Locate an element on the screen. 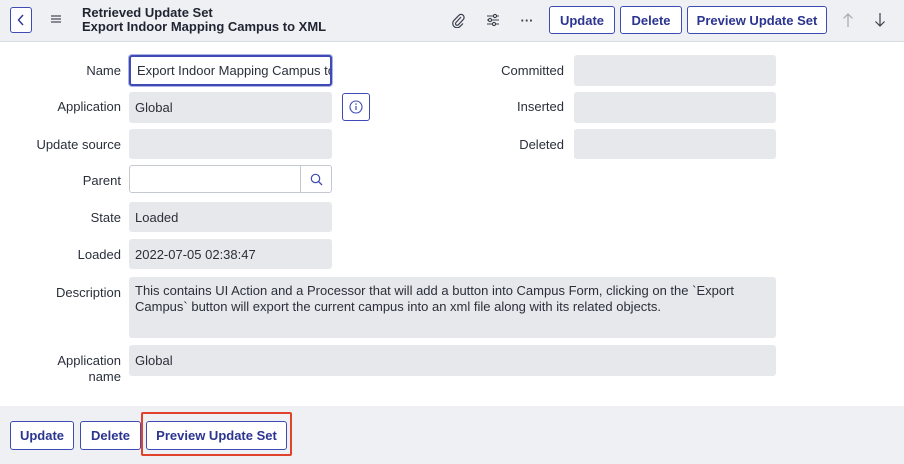  more-icon: ··· is located at coordinates (527, 20).